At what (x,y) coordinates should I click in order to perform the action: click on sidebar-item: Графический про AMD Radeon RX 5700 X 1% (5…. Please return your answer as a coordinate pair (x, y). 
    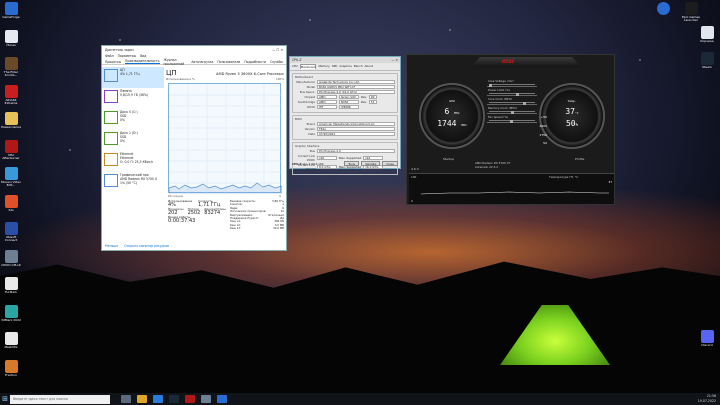
    Looking at the image, I should click on (133, 182).